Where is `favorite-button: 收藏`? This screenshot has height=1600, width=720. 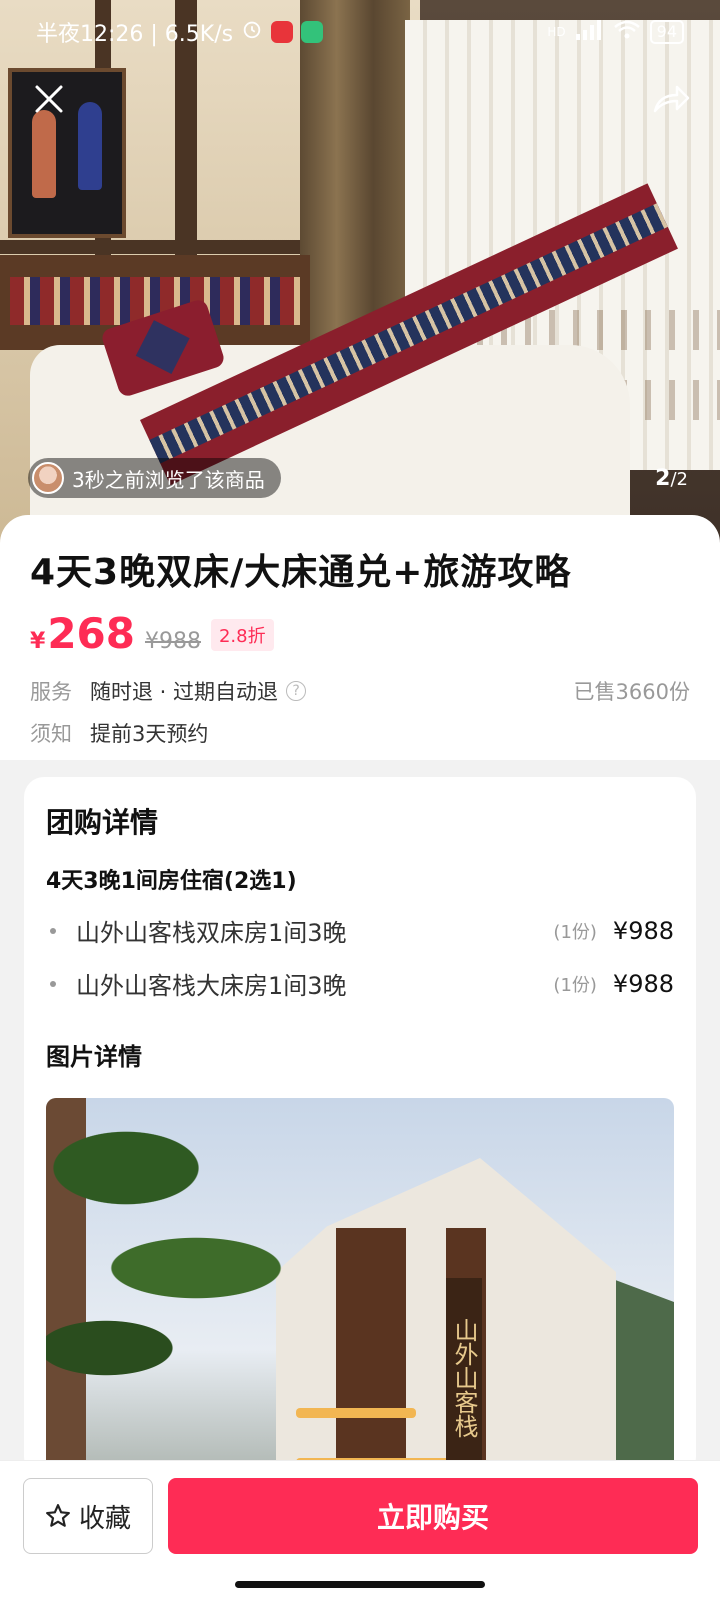
favorite-button: 收藏 is located at coordinates (88, 1516).